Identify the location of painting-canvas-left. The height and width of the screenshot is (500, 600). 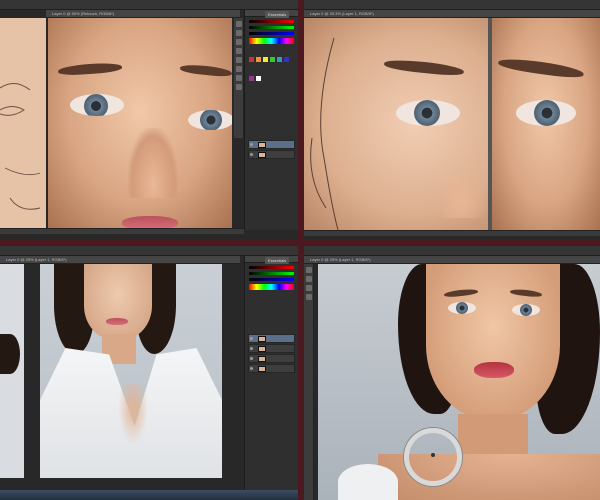
(396, 124).